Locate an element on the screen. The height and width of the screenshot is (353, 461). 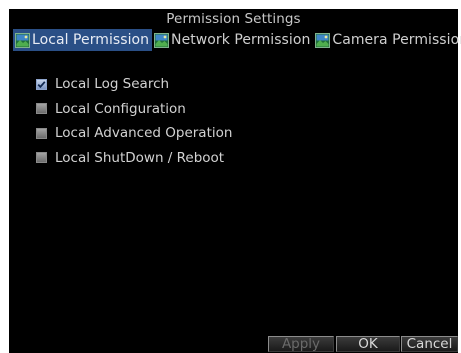
permission-label: Local ShutDown / Reboot is located at coordinates (140, 157).